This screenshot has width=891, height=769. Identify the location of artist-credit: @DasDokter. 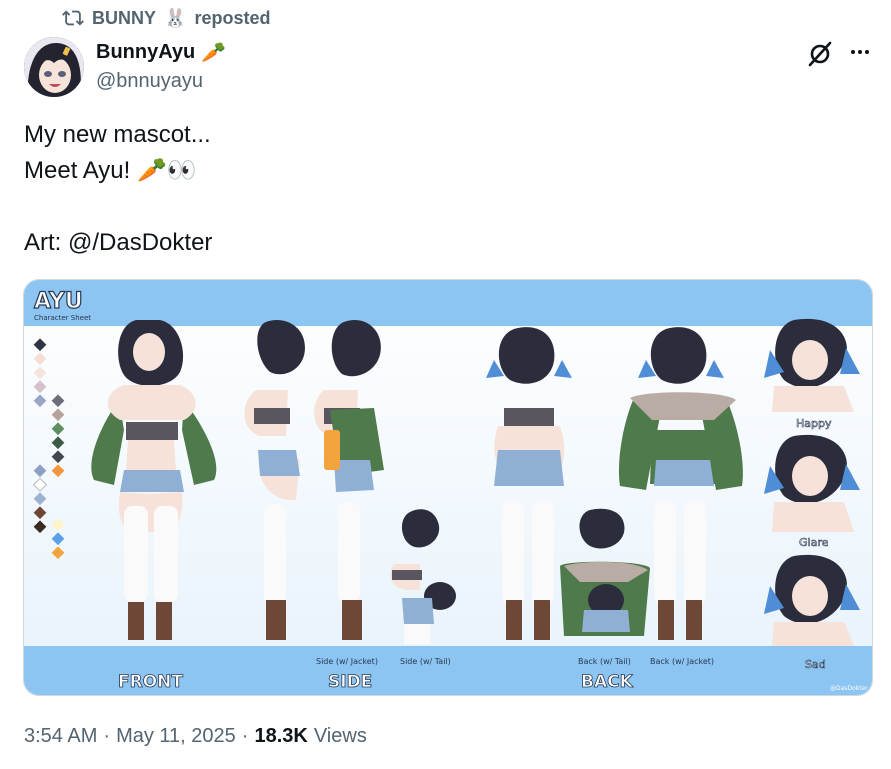
(849, 688).